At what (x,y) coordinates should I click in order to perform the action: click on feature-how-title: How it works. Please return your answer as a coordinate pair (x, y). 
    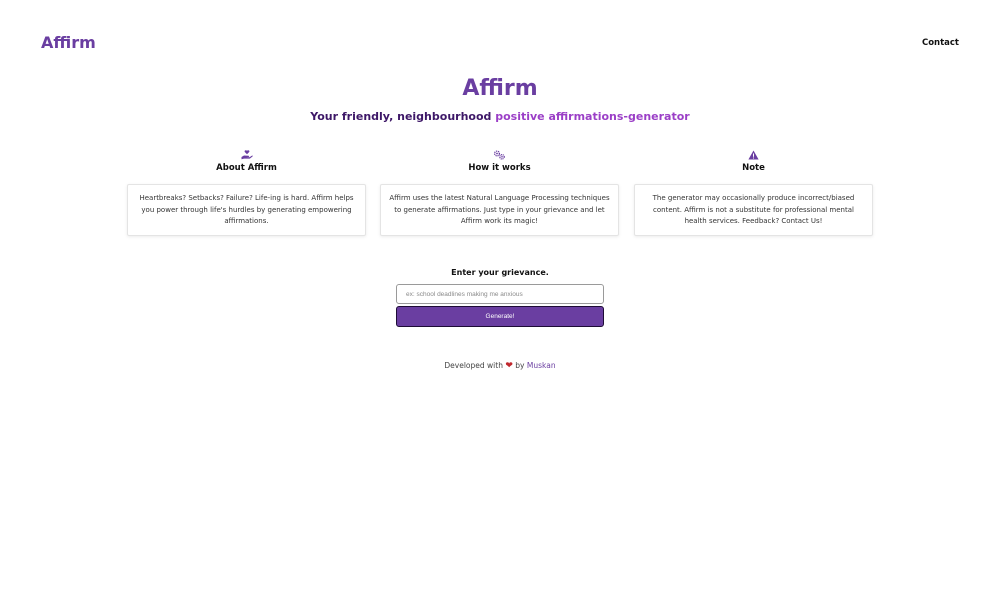
    Looking at the image, I should click on (499, 168).